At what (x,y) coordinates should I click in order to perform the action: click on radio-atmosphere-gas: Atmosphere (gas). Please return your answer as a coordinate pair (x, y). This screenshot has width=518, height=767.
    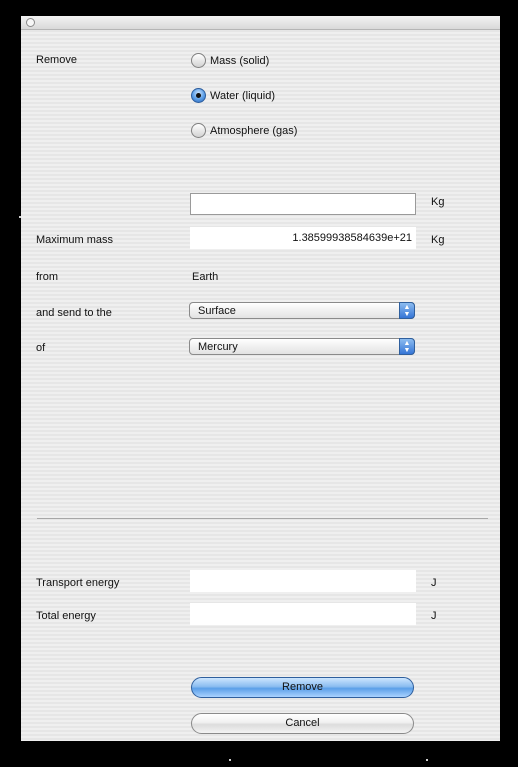
    Looking at the image, I should click on (244, 130).